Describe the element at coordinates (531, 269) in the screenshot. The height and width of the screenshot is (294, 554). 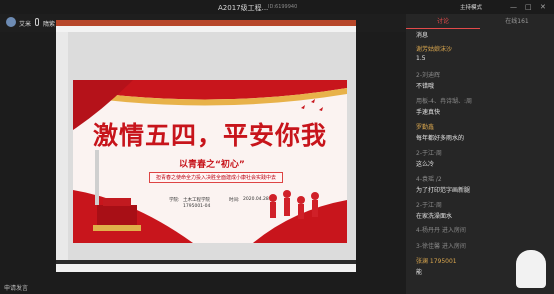
I see `emoji-icon` at that location.